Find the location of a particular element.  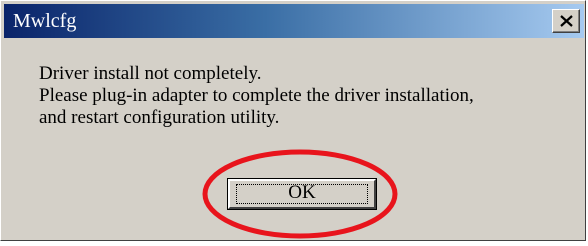

title-bar: Mwlcfg is located at coordinates (294, 21).